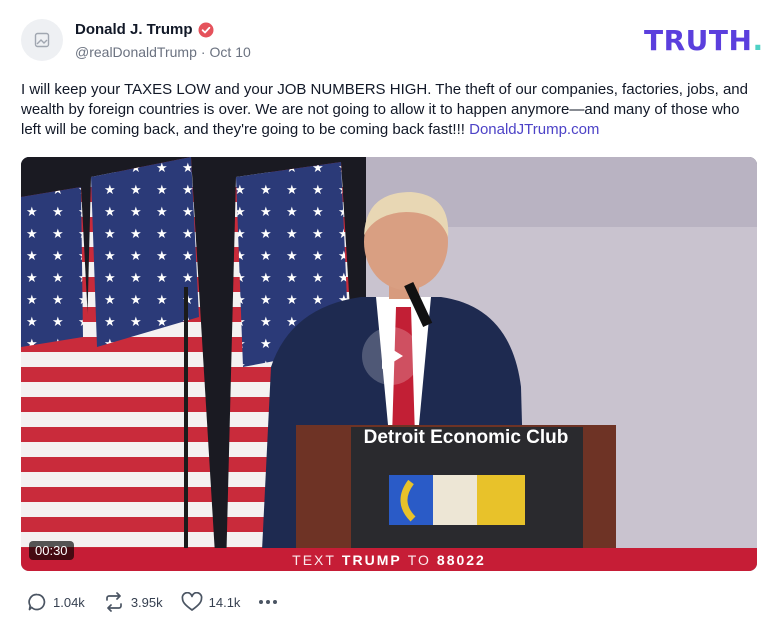  Describe the element at coordinates (534, 129) in the screenshot. I see `post-link: DonaldJTrump.com` at that location.